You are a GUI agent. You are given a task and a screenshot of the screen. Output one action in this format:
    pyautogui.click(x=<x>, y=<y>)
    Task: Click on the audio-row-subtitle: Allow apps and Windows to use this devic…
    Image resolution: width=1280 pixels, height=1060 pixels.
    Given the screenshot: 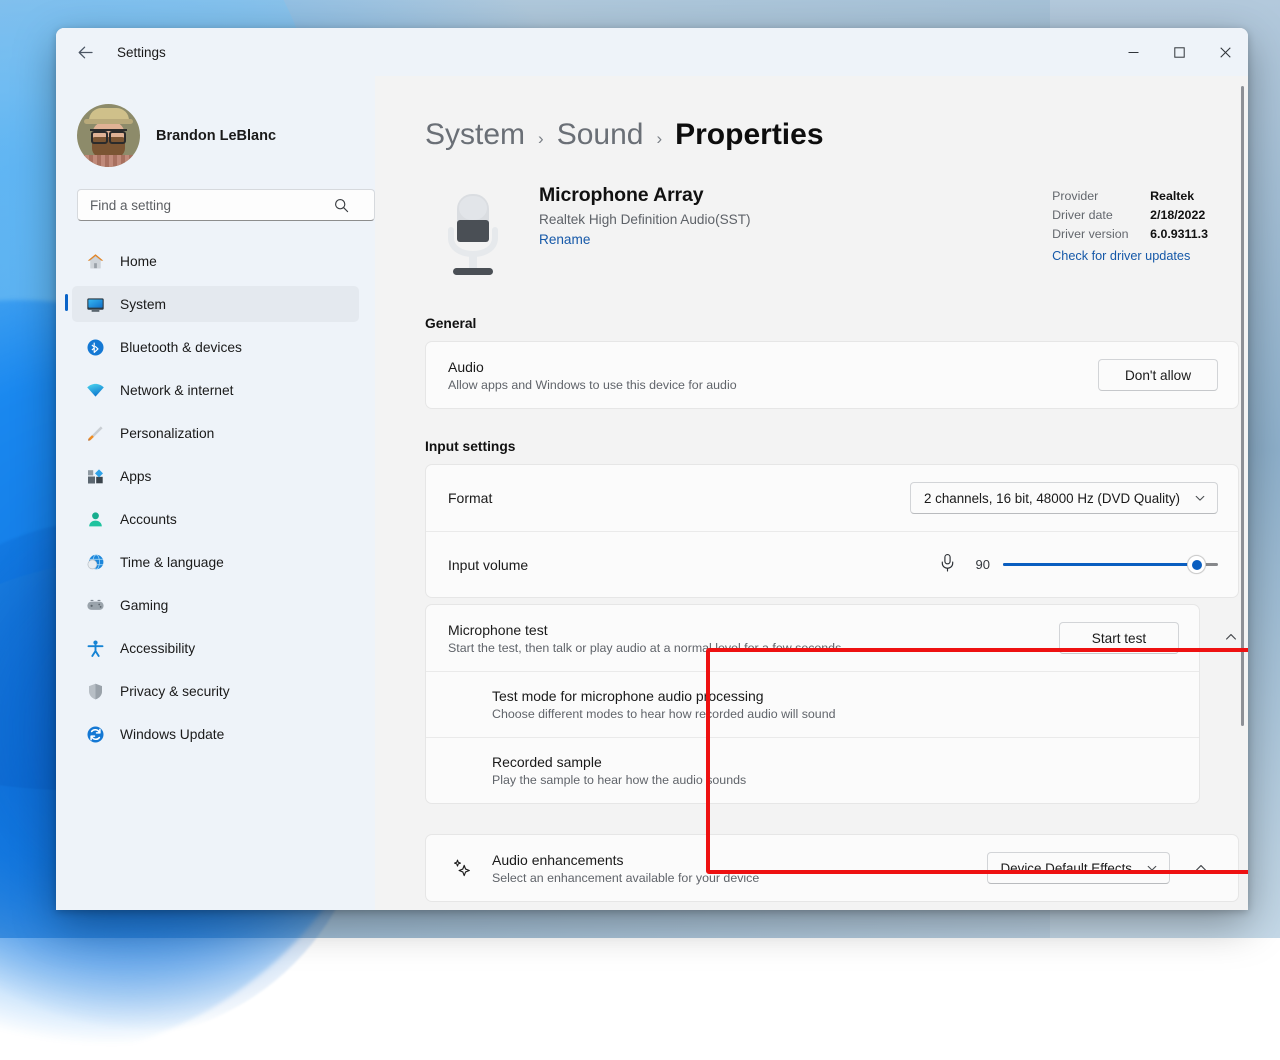 What is the action you would take?
    pyautogui.click(x=773, y=385)
    